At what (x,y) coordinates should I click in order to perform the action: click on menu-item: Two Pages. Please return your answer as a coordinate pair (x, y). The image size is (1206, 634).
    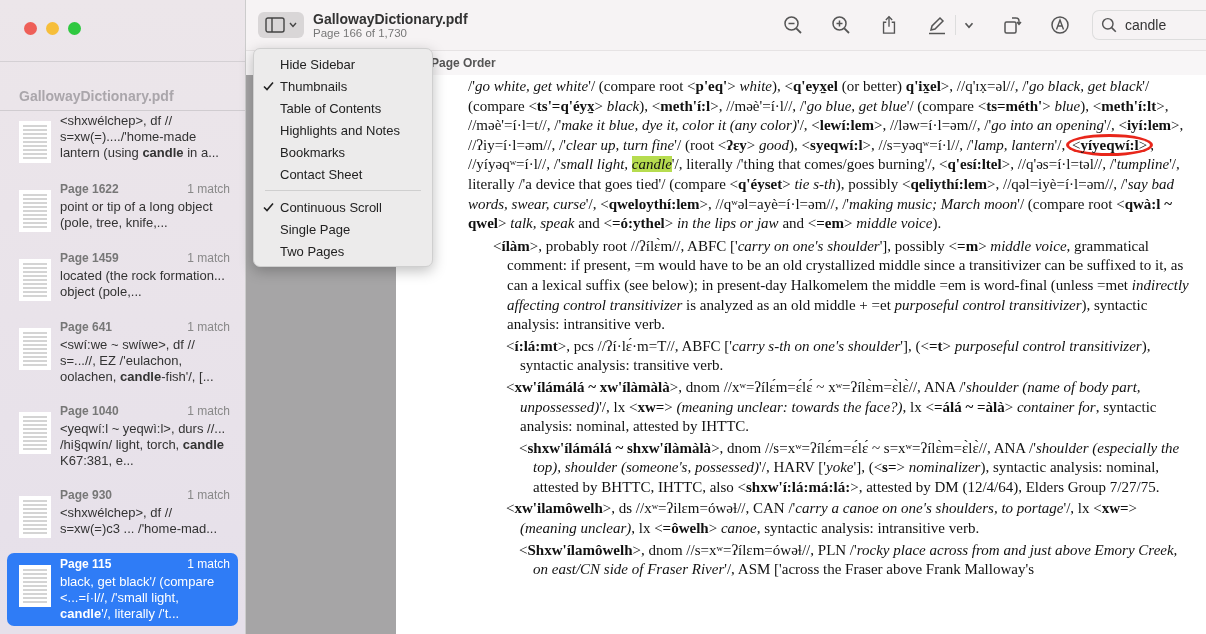
    Looking at the image, I should click on (343, 251).